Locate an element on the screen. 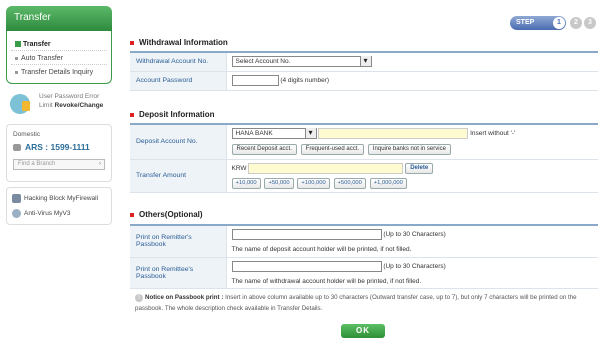  domestic-label: Domestic is located at coordinates (27, 134).